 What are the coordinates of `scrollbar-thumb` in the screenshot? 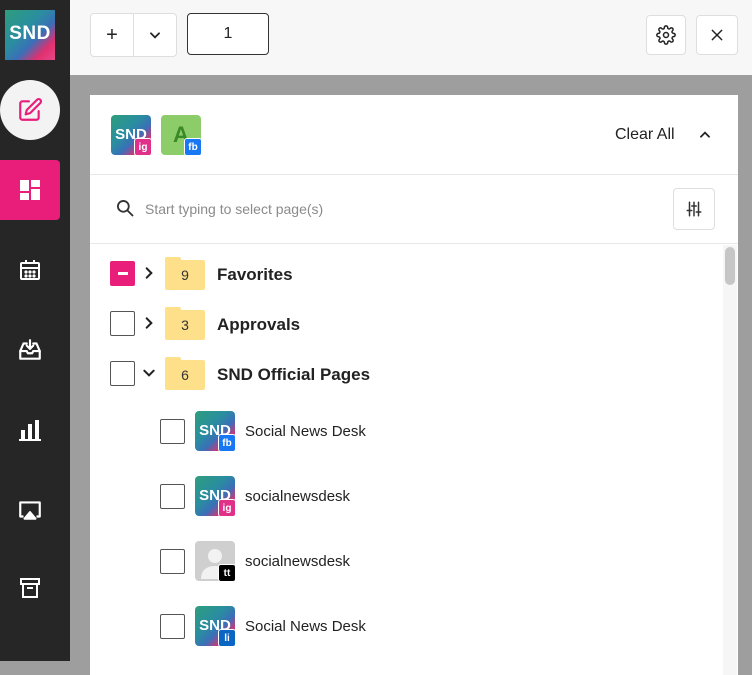 It's located at (730, 266).